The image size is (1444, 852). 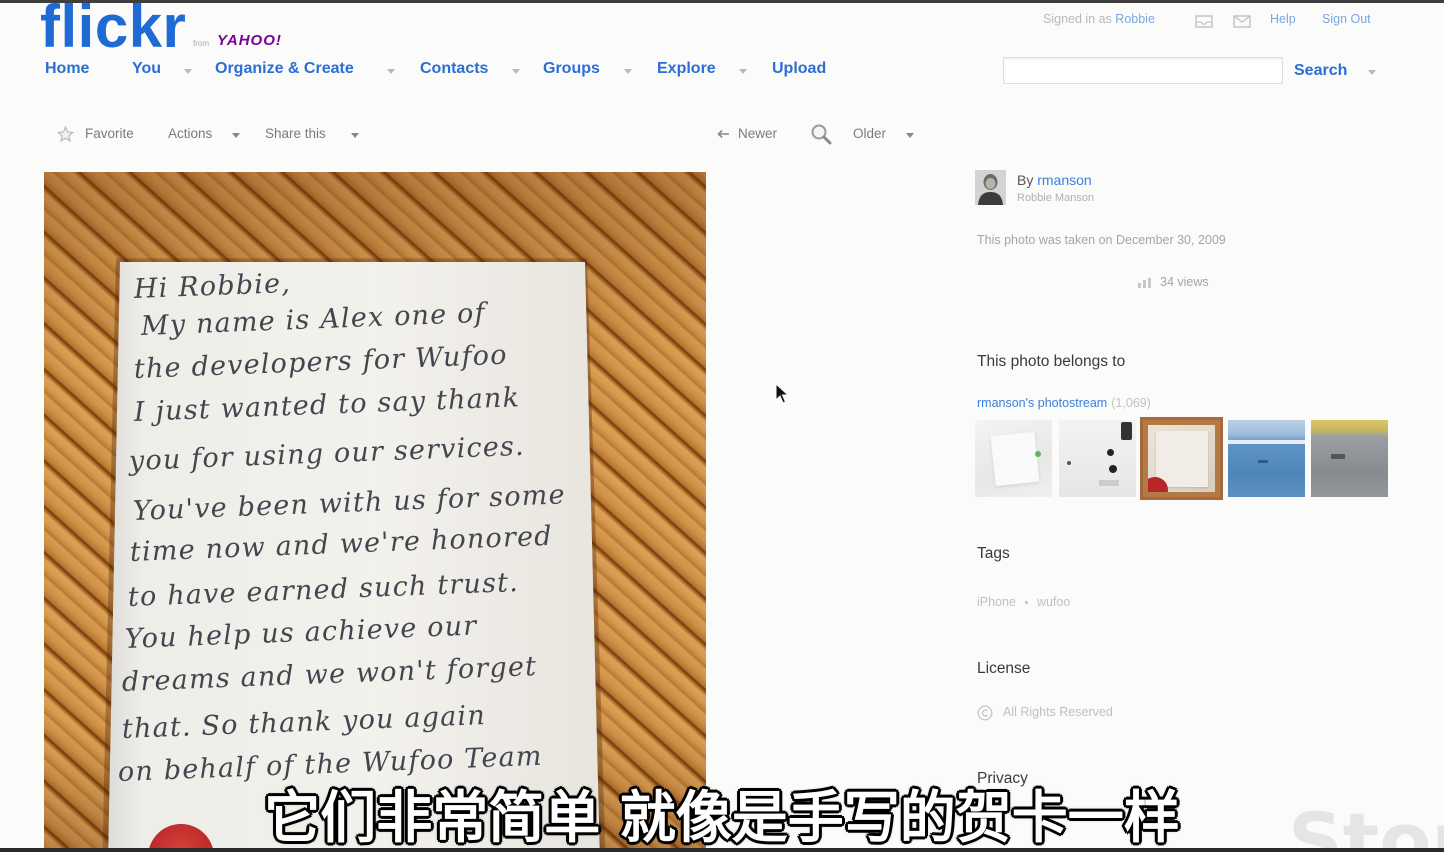 I want to click on nav-contacts: Contacts, so click(x=454, y=69).